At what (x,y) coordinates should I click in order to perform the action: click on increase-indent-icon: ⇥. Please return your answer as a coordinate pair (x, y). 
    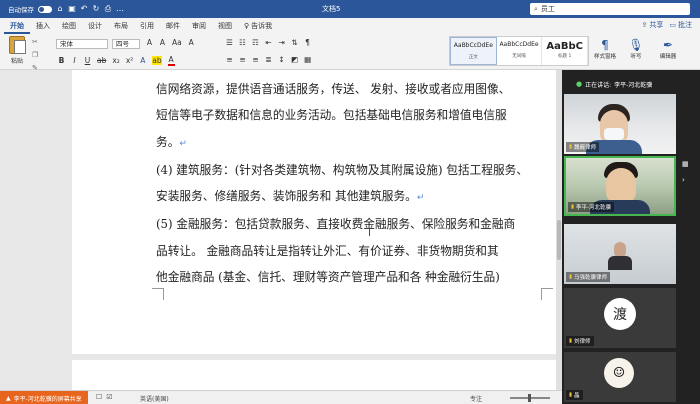
    Looking at the image, I should click on (281, 42).